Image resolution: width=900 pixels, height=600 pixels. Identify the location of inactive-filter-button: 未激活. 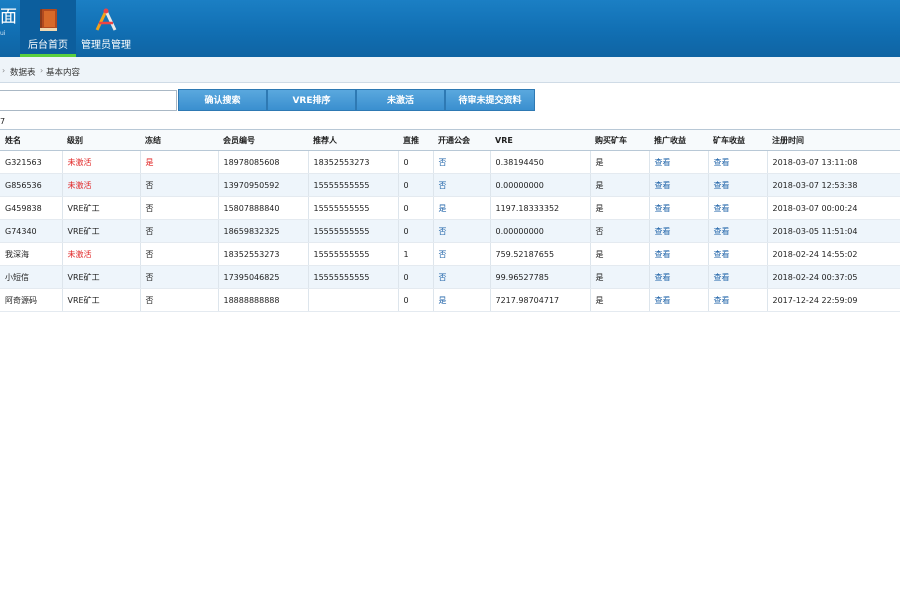
(400, 100).